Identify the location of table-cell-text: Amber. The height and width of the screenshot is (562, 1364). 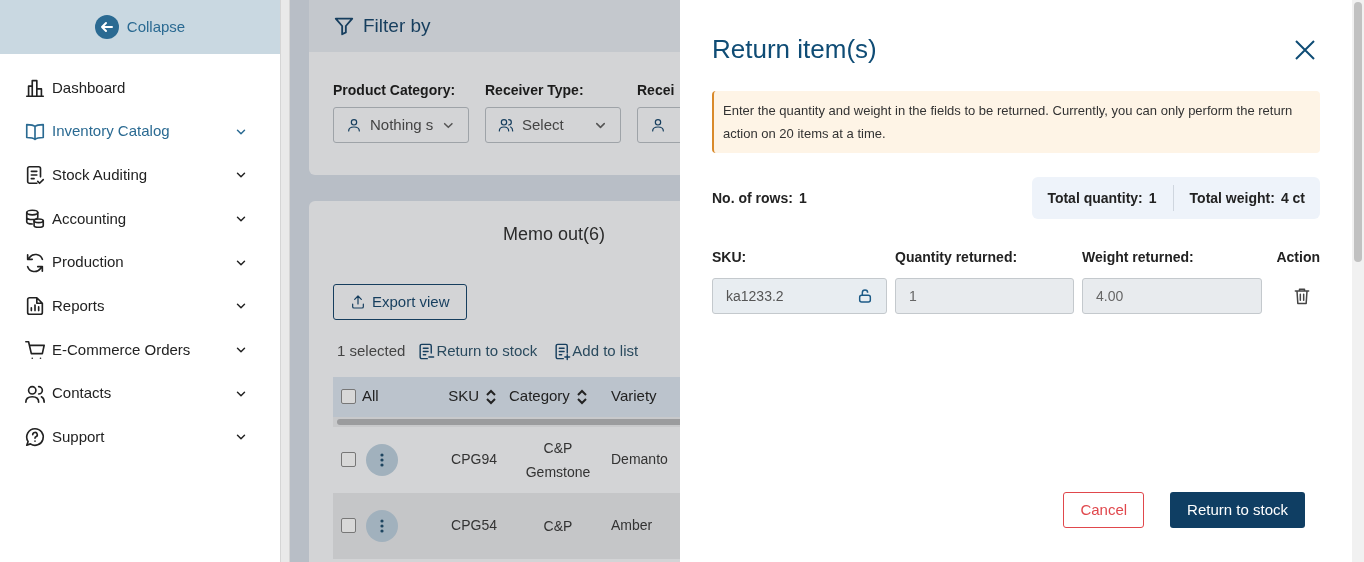
(632, 525).